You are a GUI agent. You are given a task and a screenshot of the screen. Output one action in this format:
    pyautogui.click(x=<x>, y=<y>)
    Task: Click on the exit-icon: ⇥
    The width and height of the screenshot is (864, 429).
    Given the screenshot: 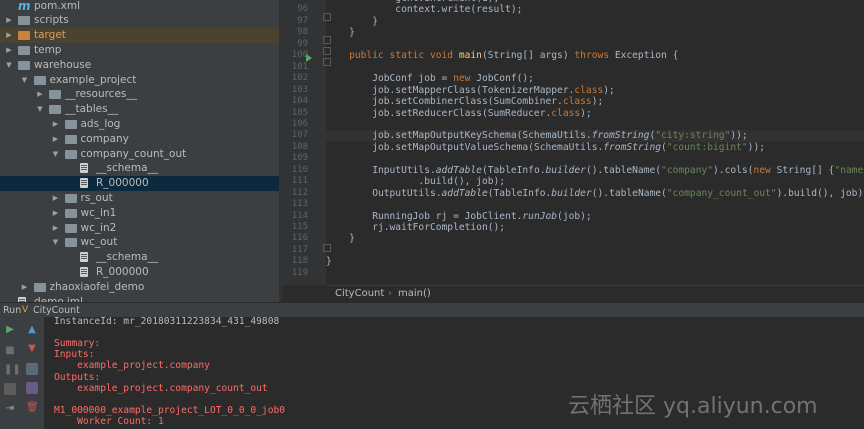 What is the action you would take?
    pyautogui.click(x=10, y=409)
    